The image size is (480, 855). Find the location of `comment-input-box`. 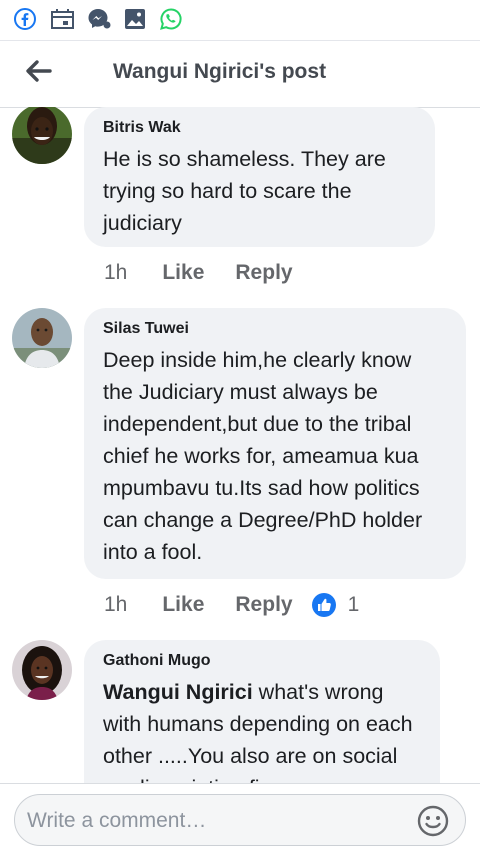

comment-input-box is located at coordinates (240, 820).